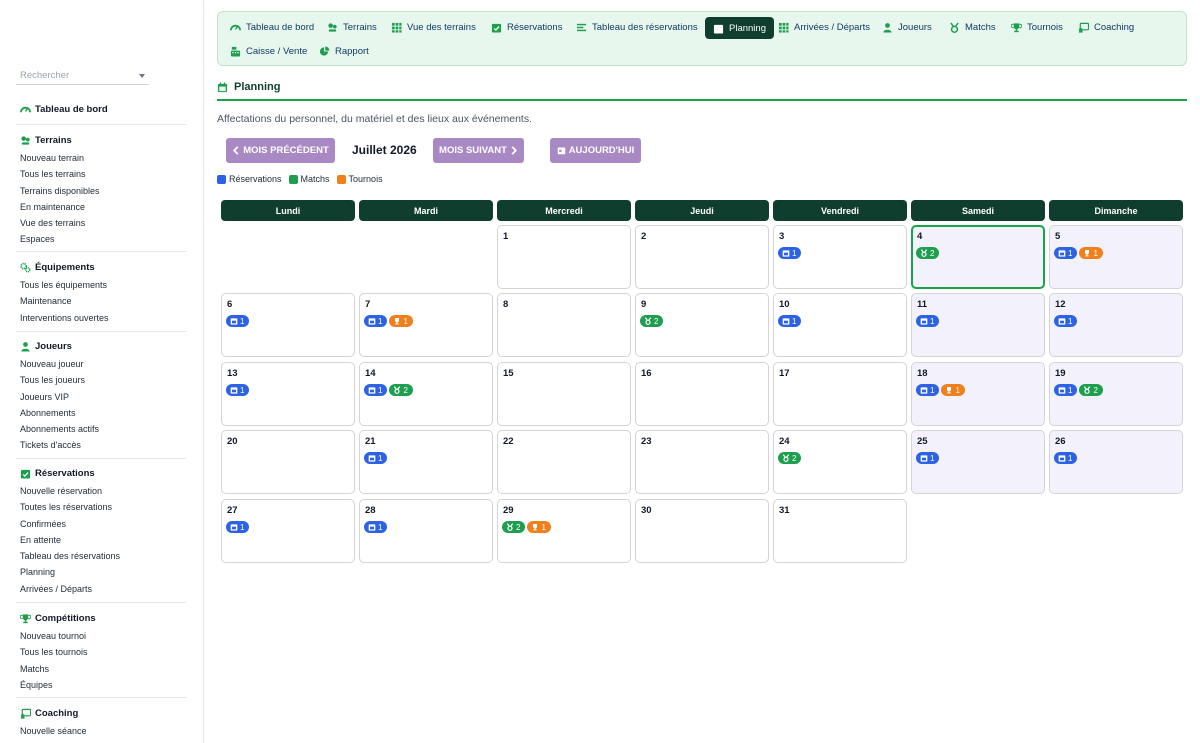 The width and height of the screenshot is (1200, 743). I want to click on calendar-day: 24 2, so click(840, 462).